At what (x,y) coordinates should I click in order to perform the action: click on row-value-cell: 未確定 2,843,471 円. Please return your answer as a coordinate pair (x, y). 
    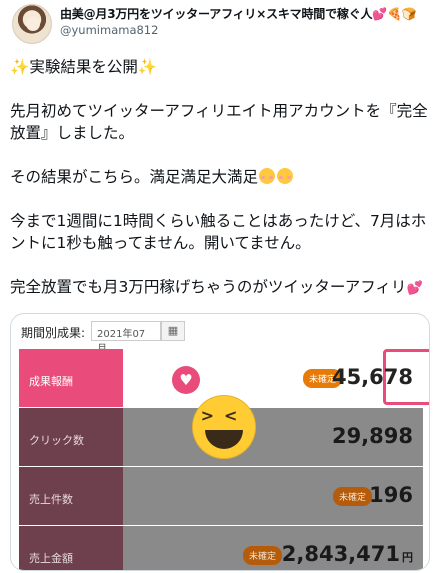
    Looking at the image, I should click on (273, 548).